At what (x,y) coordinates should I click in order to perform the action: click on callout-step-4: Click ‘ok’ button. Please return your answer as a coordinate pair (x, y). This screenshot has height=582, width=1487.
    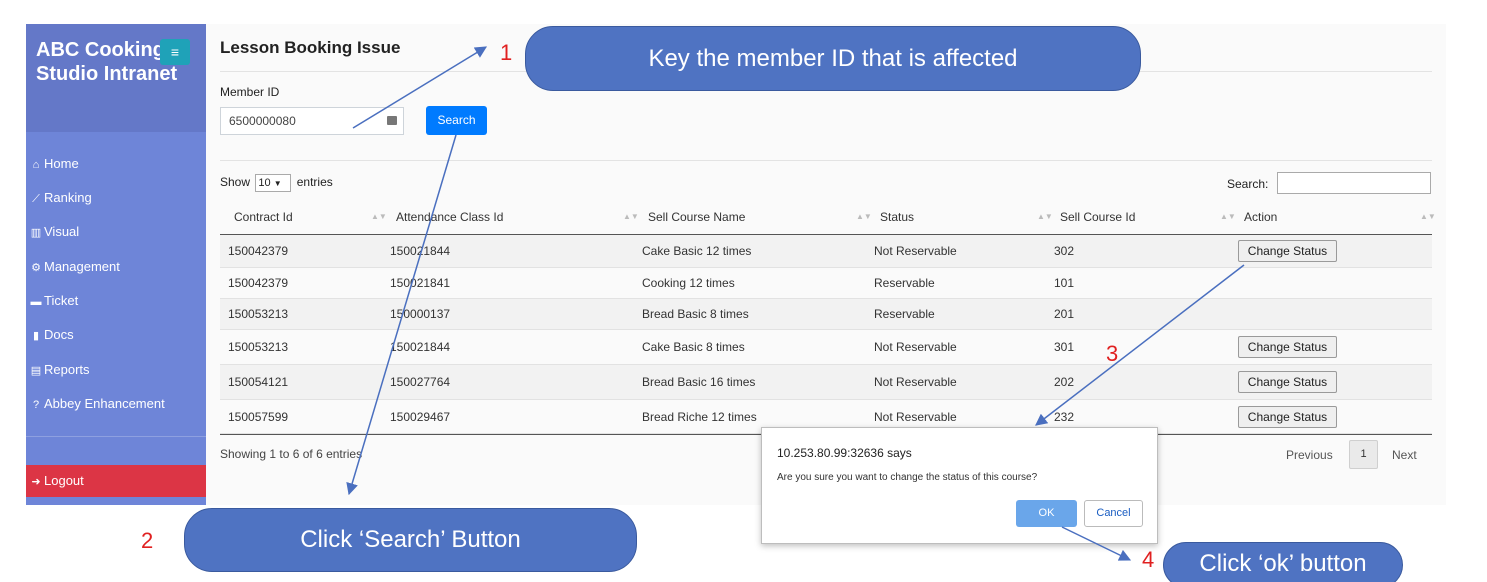
    Looking at the image, I should click on (1283, 562).